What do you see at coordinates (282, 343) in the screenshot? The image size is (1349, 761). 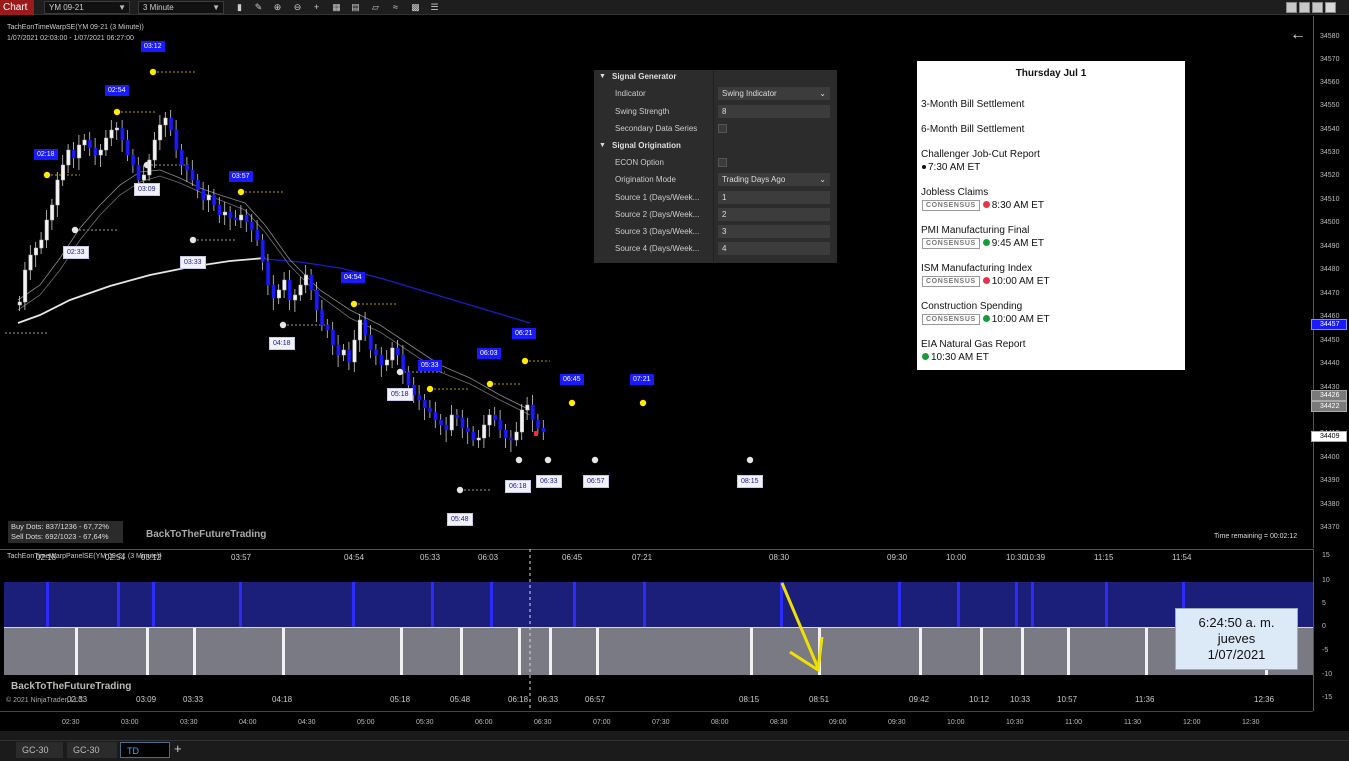 I see `signal-label: 04:18` at bounding box center [282, 343].